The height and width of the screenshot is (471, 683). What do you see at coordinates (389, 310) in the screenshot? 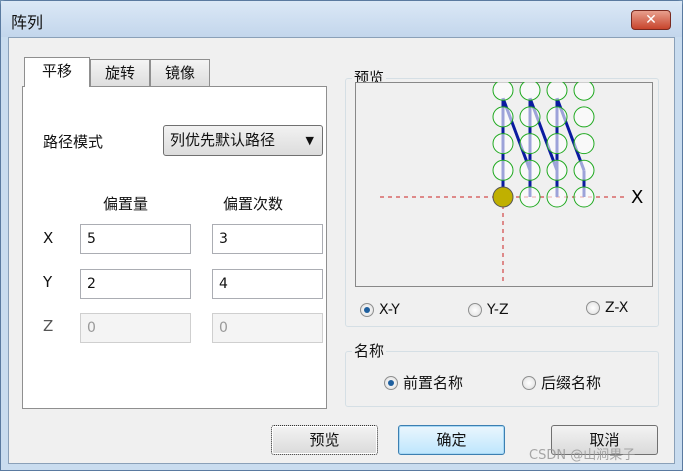
I see `plane-xy-label: X-Y` at bounding box center [389, 310].